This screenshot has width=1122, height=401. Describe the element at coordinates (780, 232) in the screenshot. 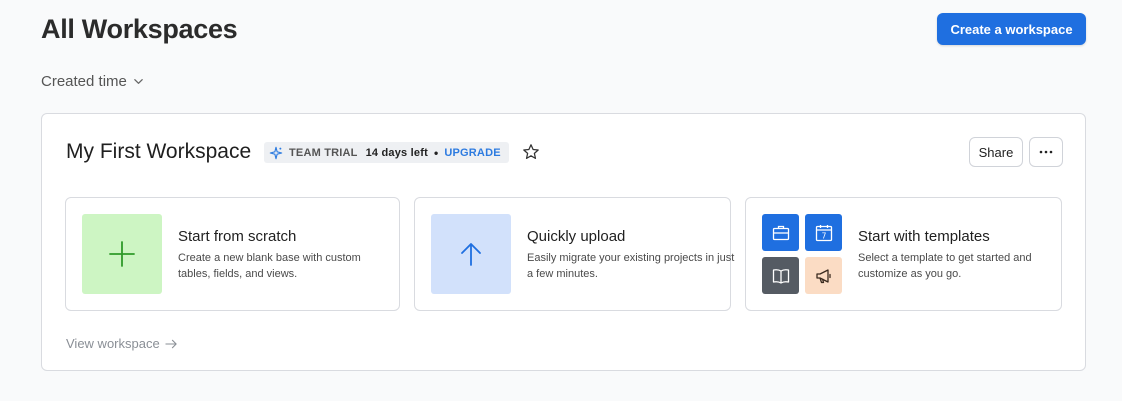

I see `briefcase-icon` at that location.